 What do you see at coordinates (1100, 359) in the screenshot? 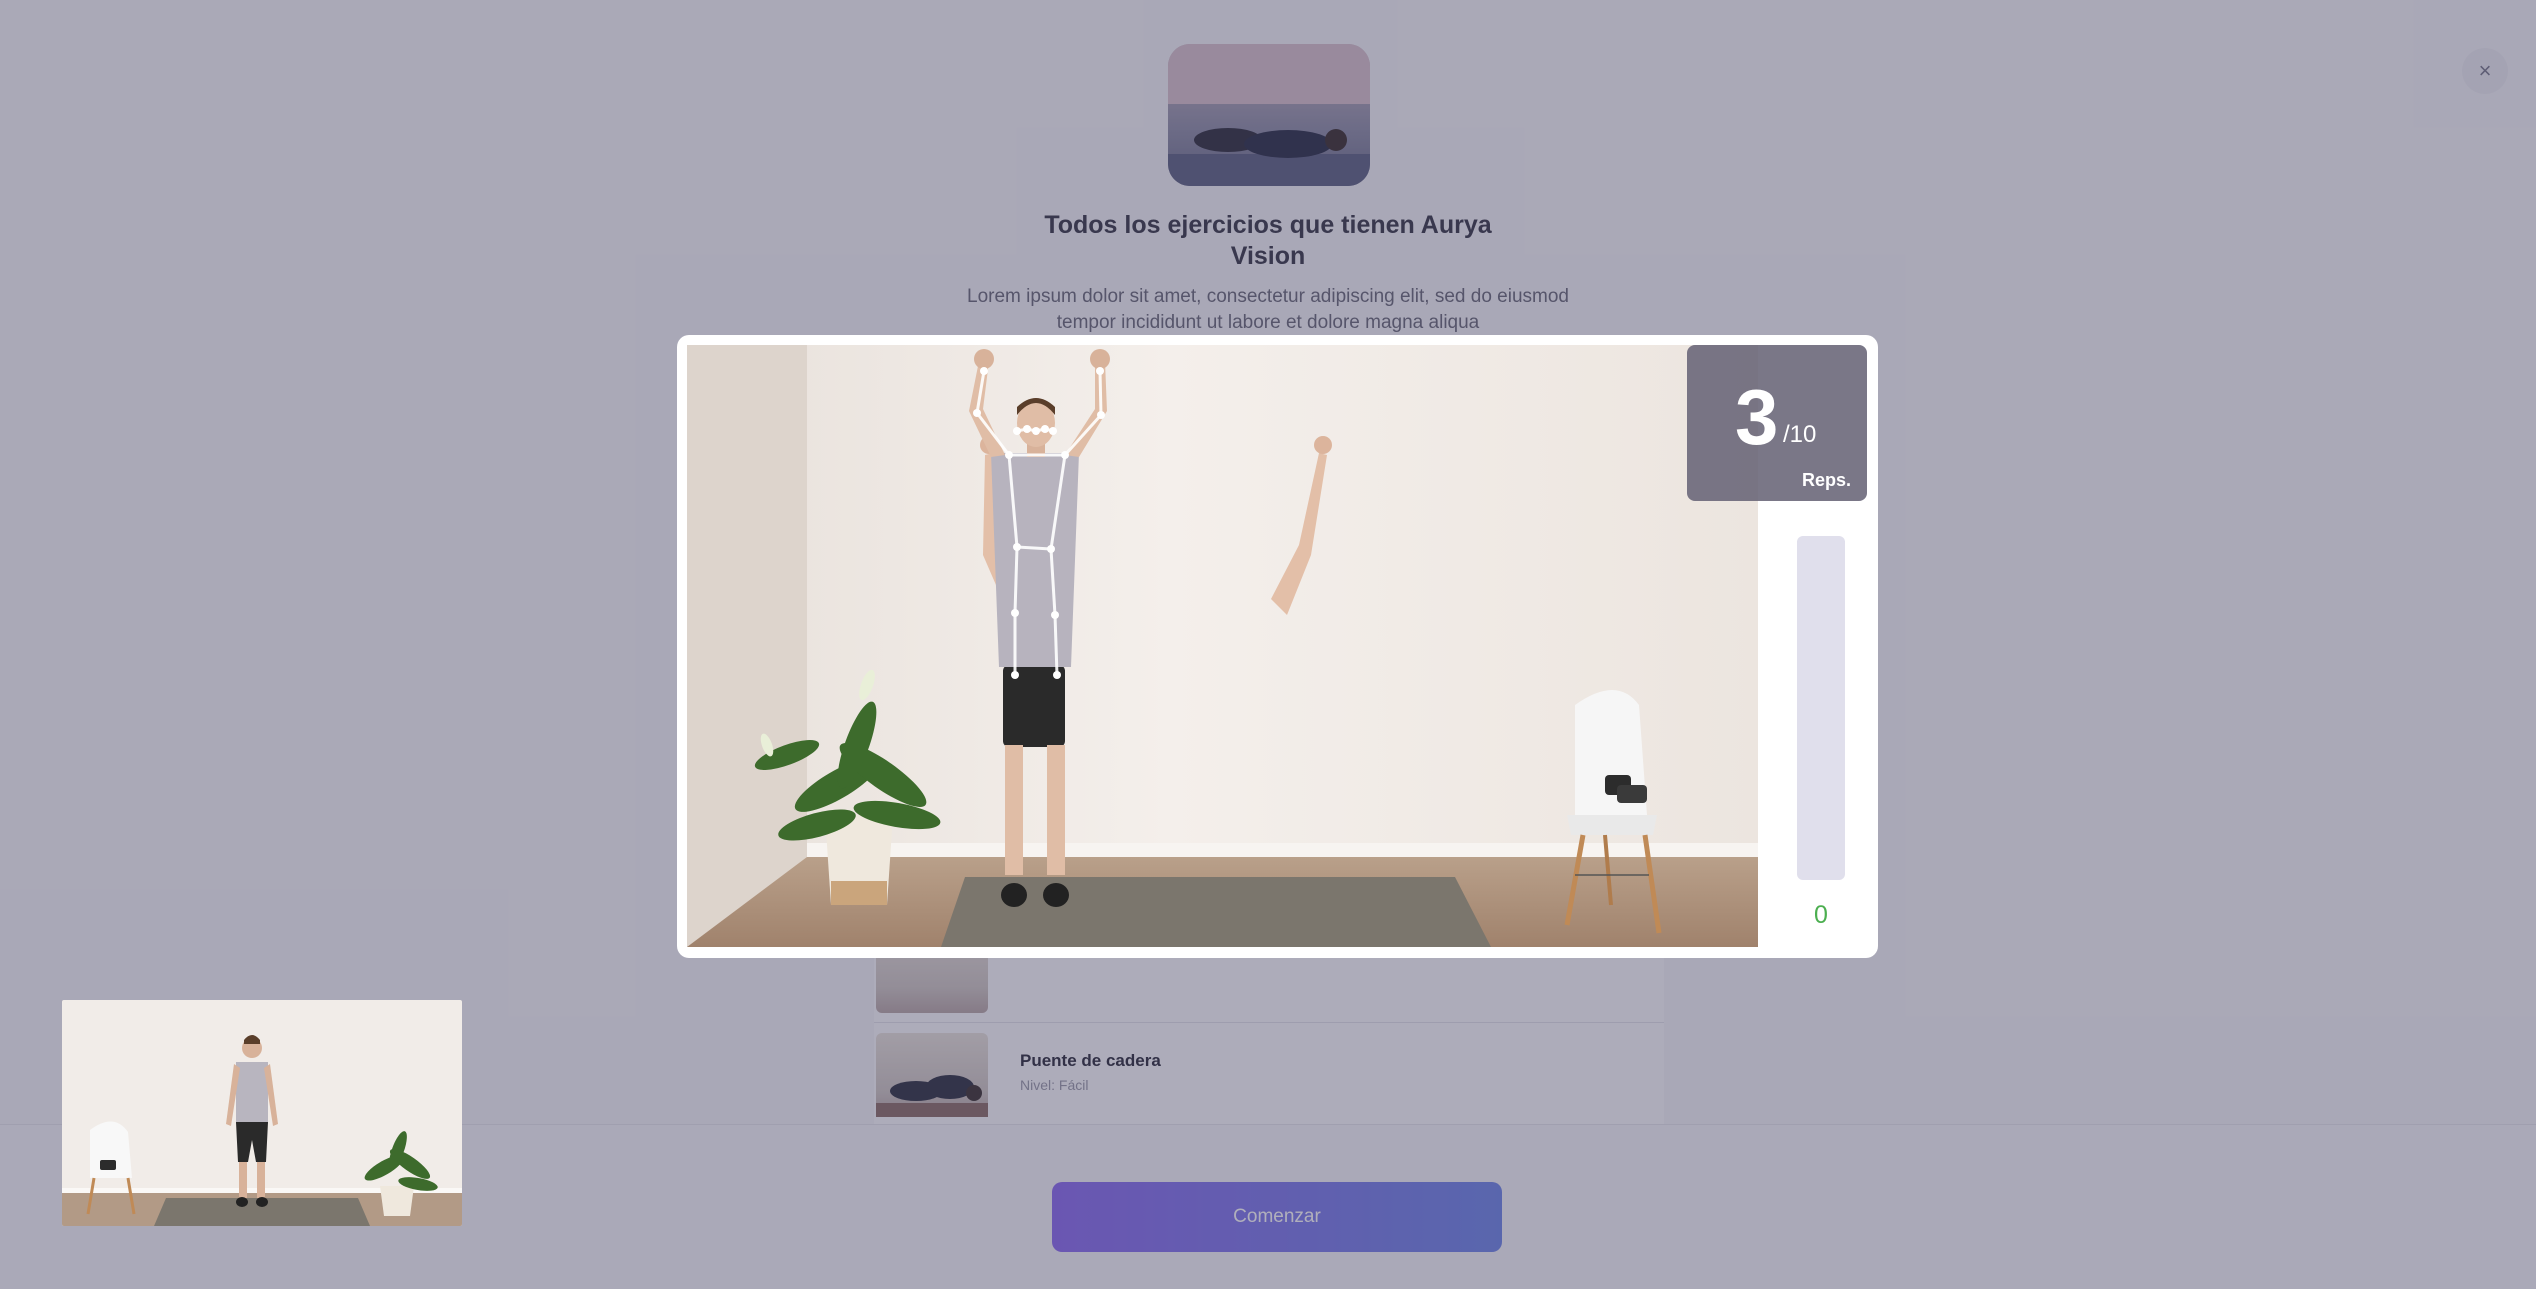
I see `person-right-fist` at bounding box center [1100, 359].